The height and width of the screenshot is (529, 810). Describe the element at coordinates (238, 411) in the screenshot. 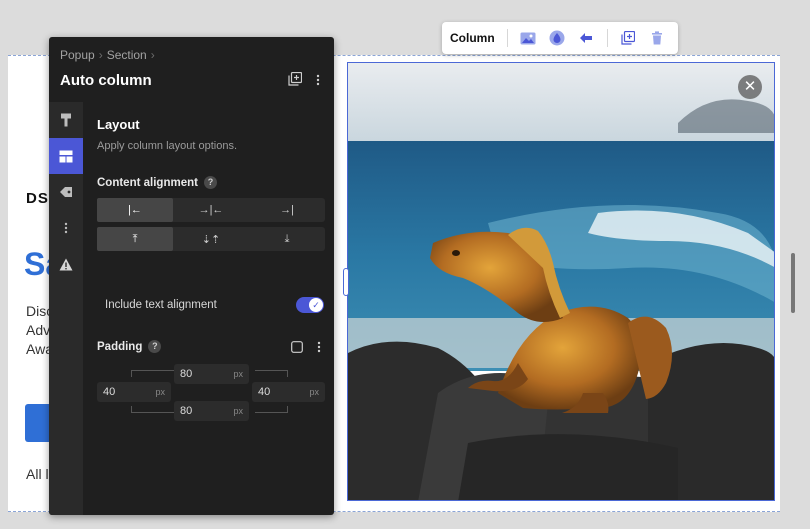

I see `padding-bottom-unit: px` at that location.